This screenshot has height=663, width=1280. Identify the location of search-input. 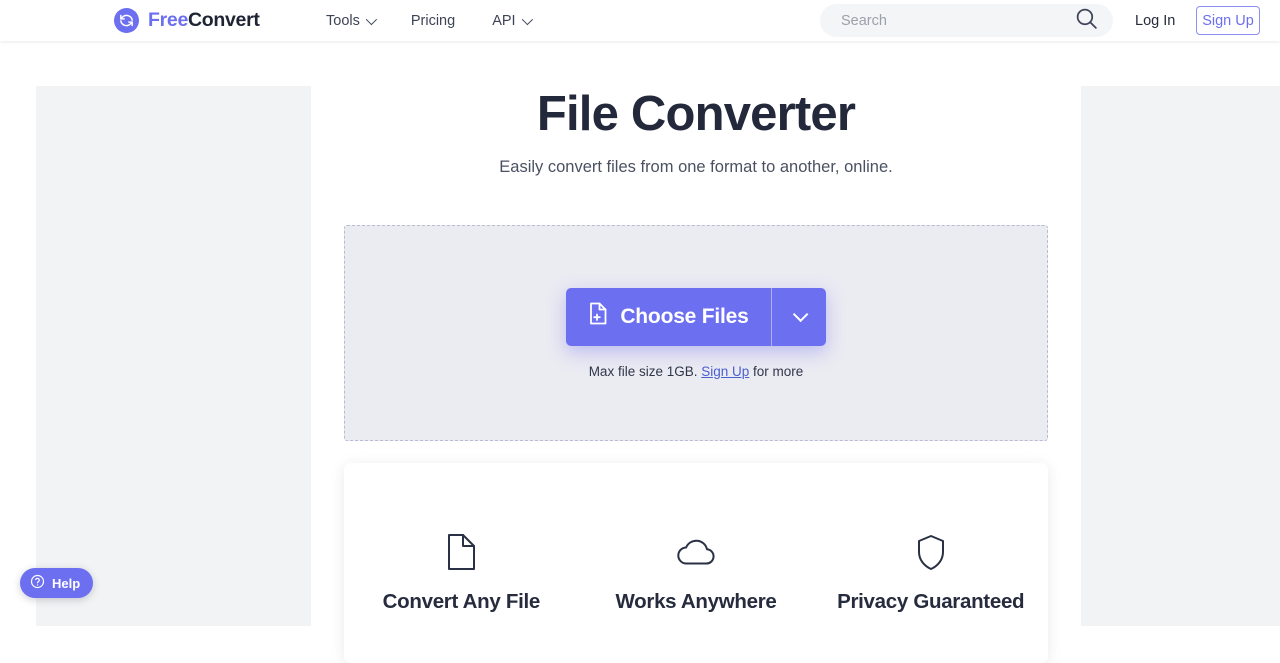
(949, 20).